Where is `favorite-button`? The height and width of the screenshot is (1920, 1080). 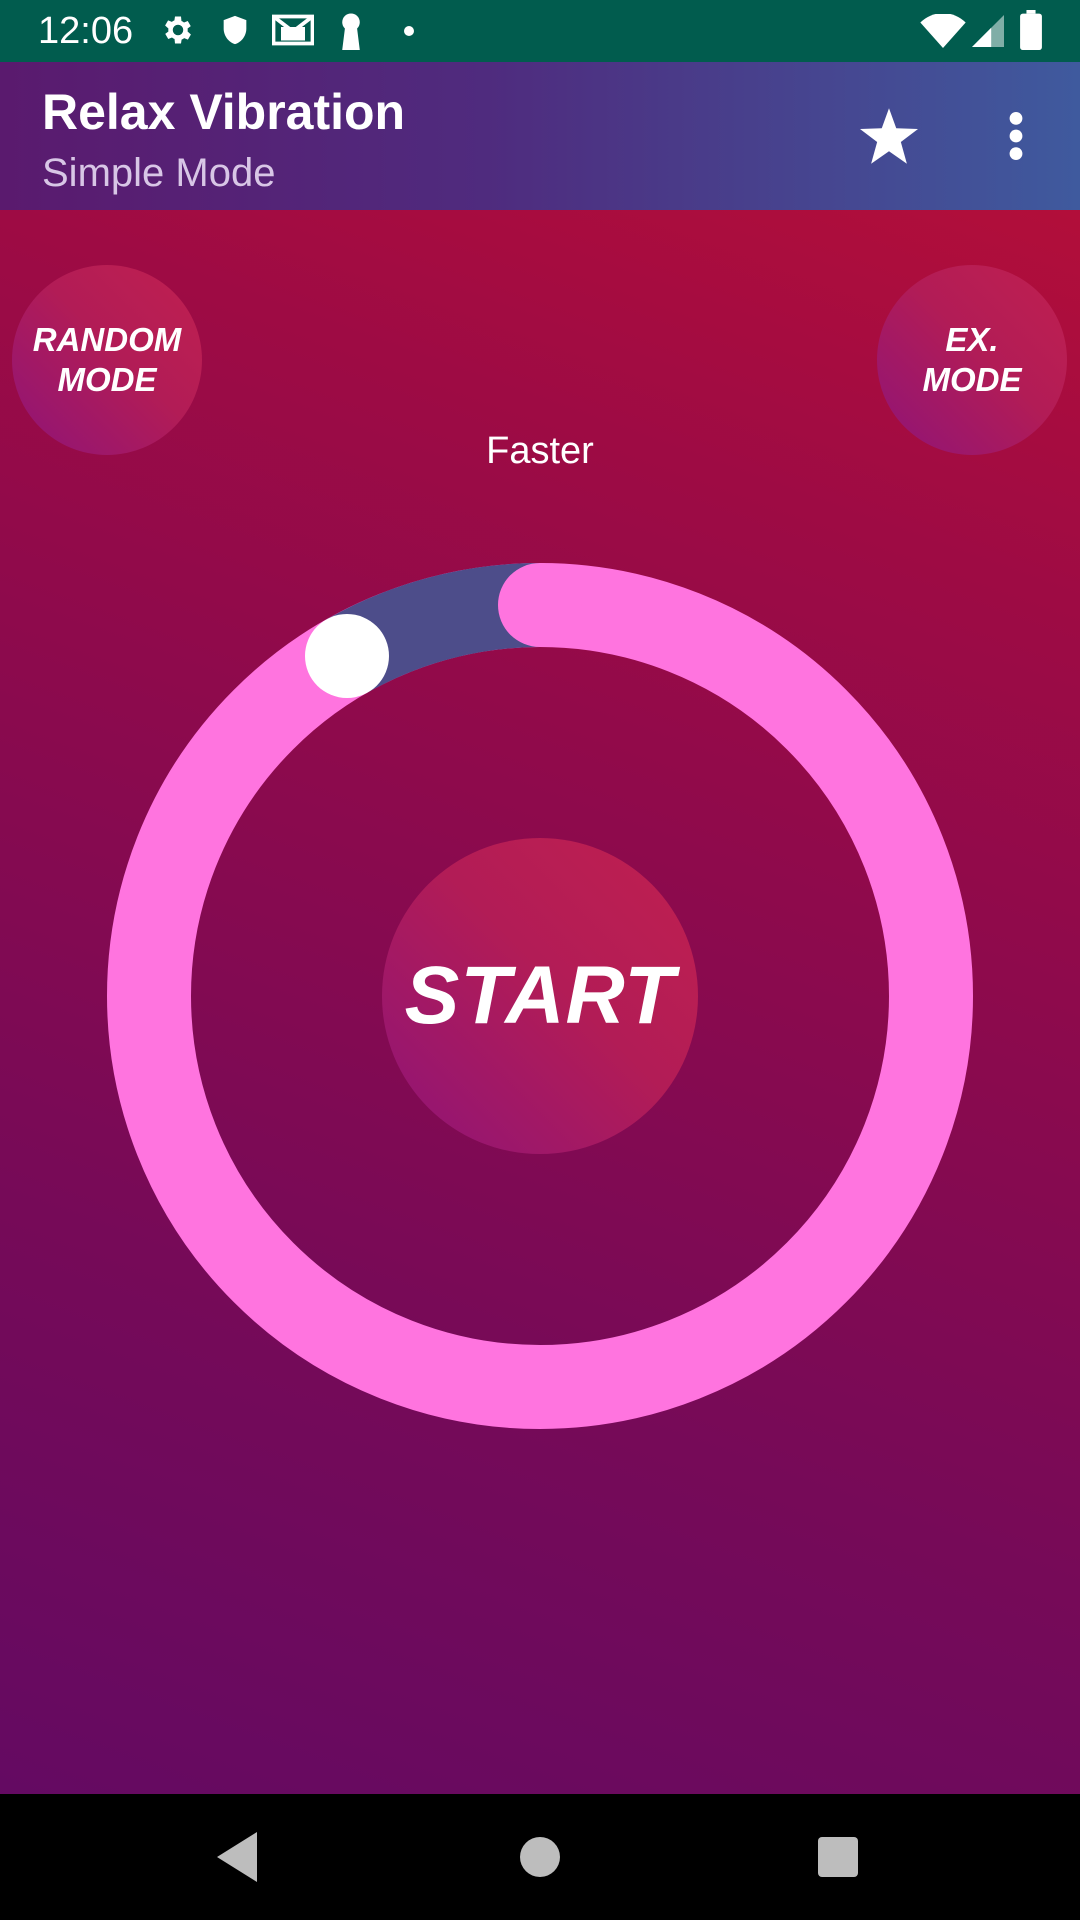 favorite-button is located at coordinates (889, 136).